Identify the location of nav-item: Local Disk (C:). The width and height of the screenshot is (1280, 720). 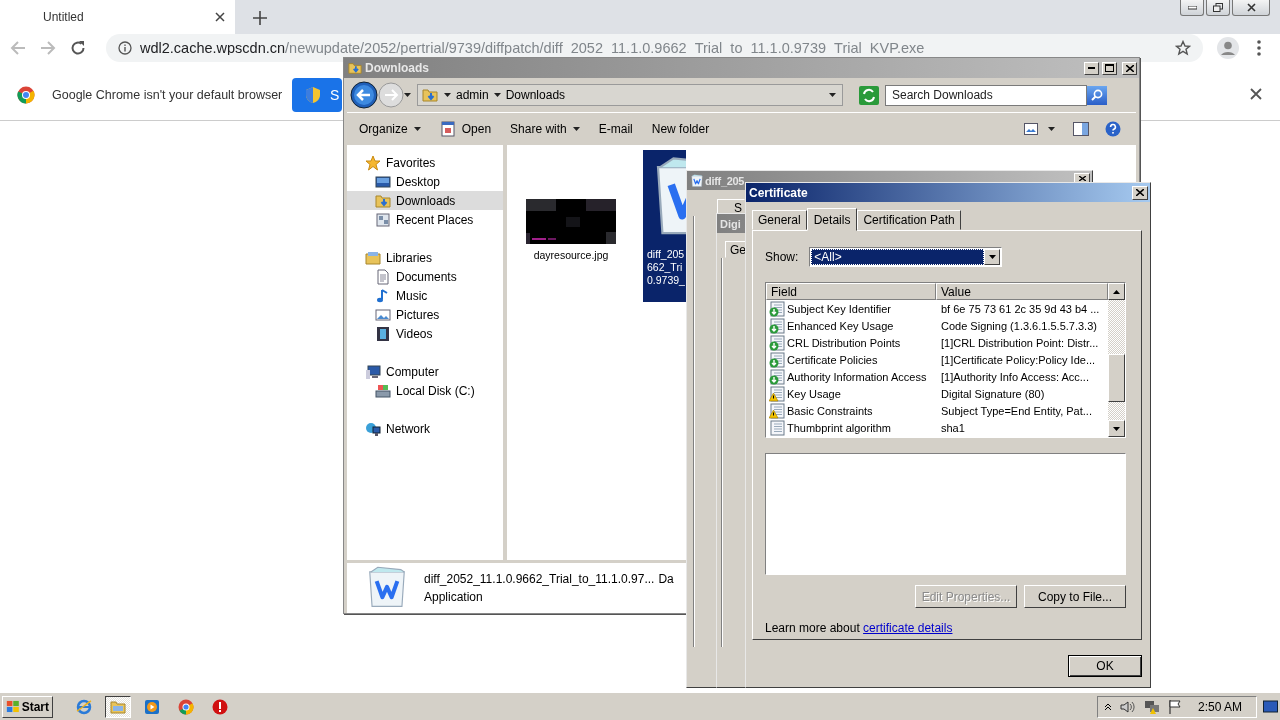
(425, 390).